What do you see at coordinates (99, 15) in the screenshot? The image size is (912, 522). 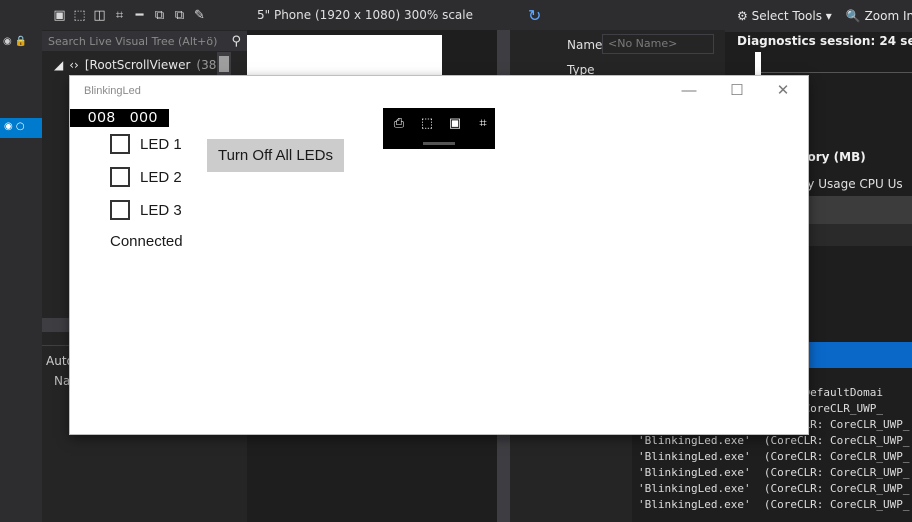 I see `display-adorners-icon: ◫` at bounding box center [99, 15].